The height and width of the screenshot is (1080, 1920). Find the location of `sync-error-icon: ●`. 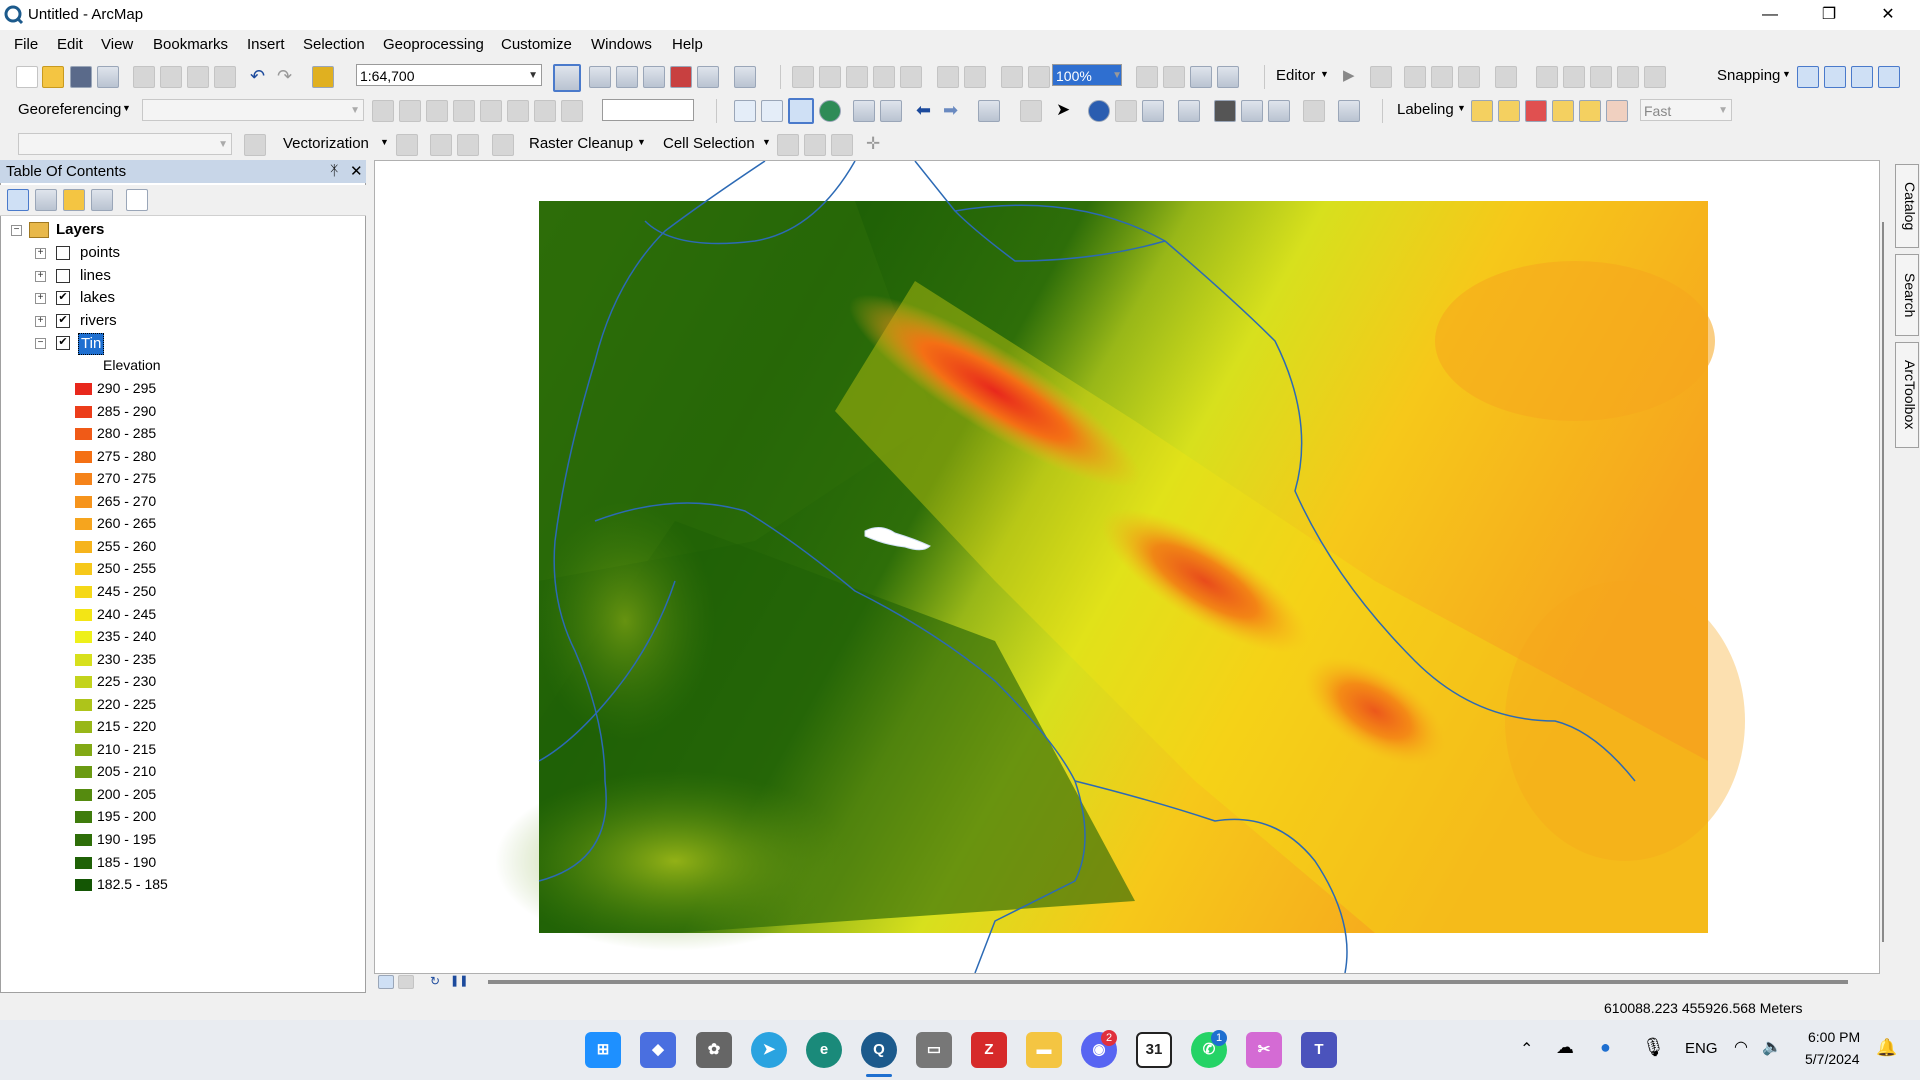

sync-error-icon: ● is located at coordinates (1605, 1047).